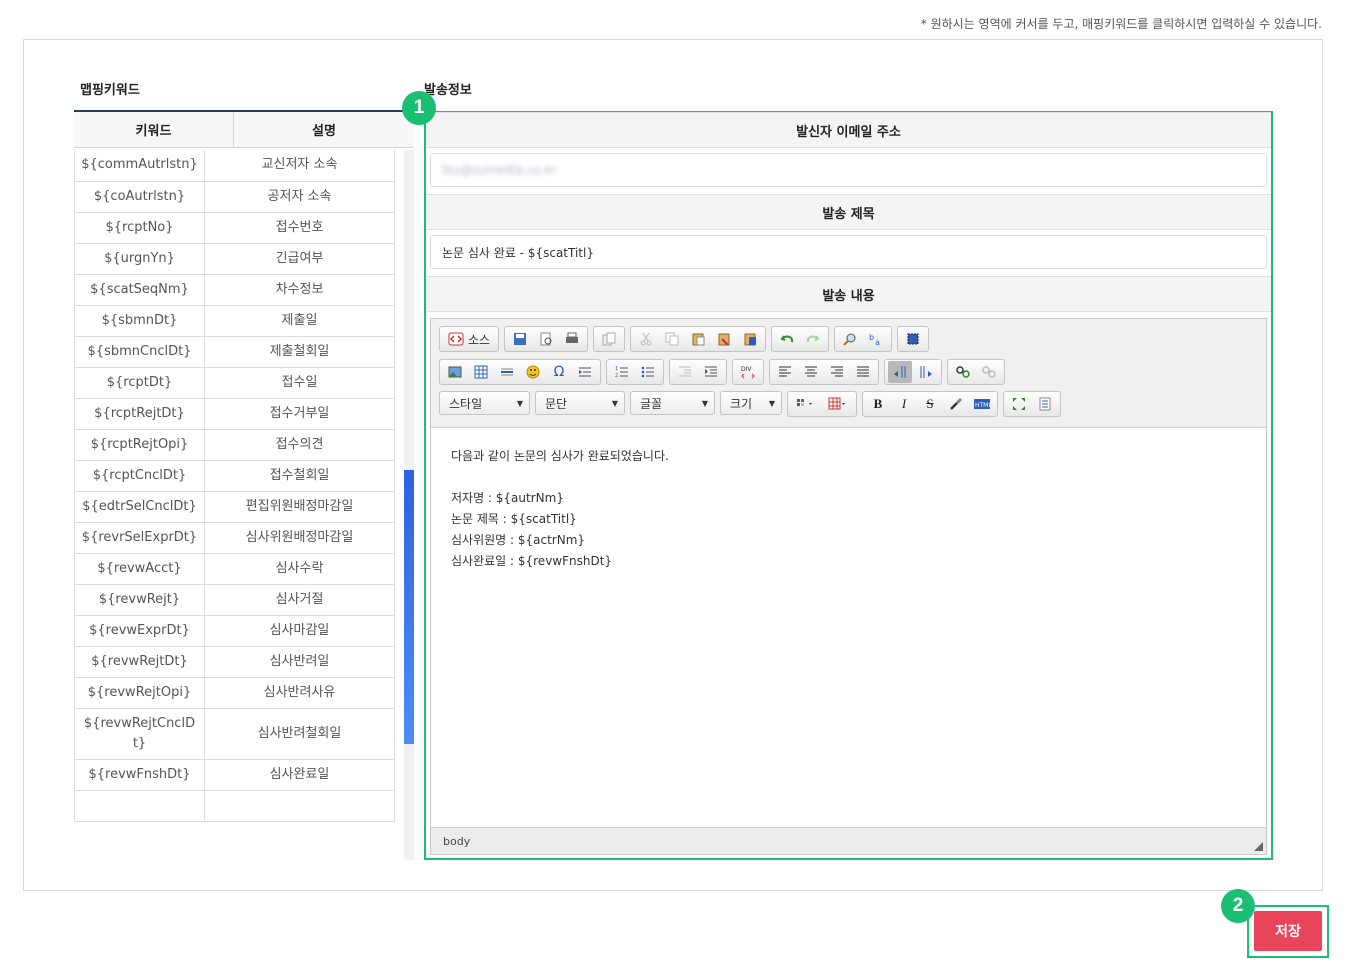 The image size is (1346, 972). I want to click on image-button, so click(455, 372).